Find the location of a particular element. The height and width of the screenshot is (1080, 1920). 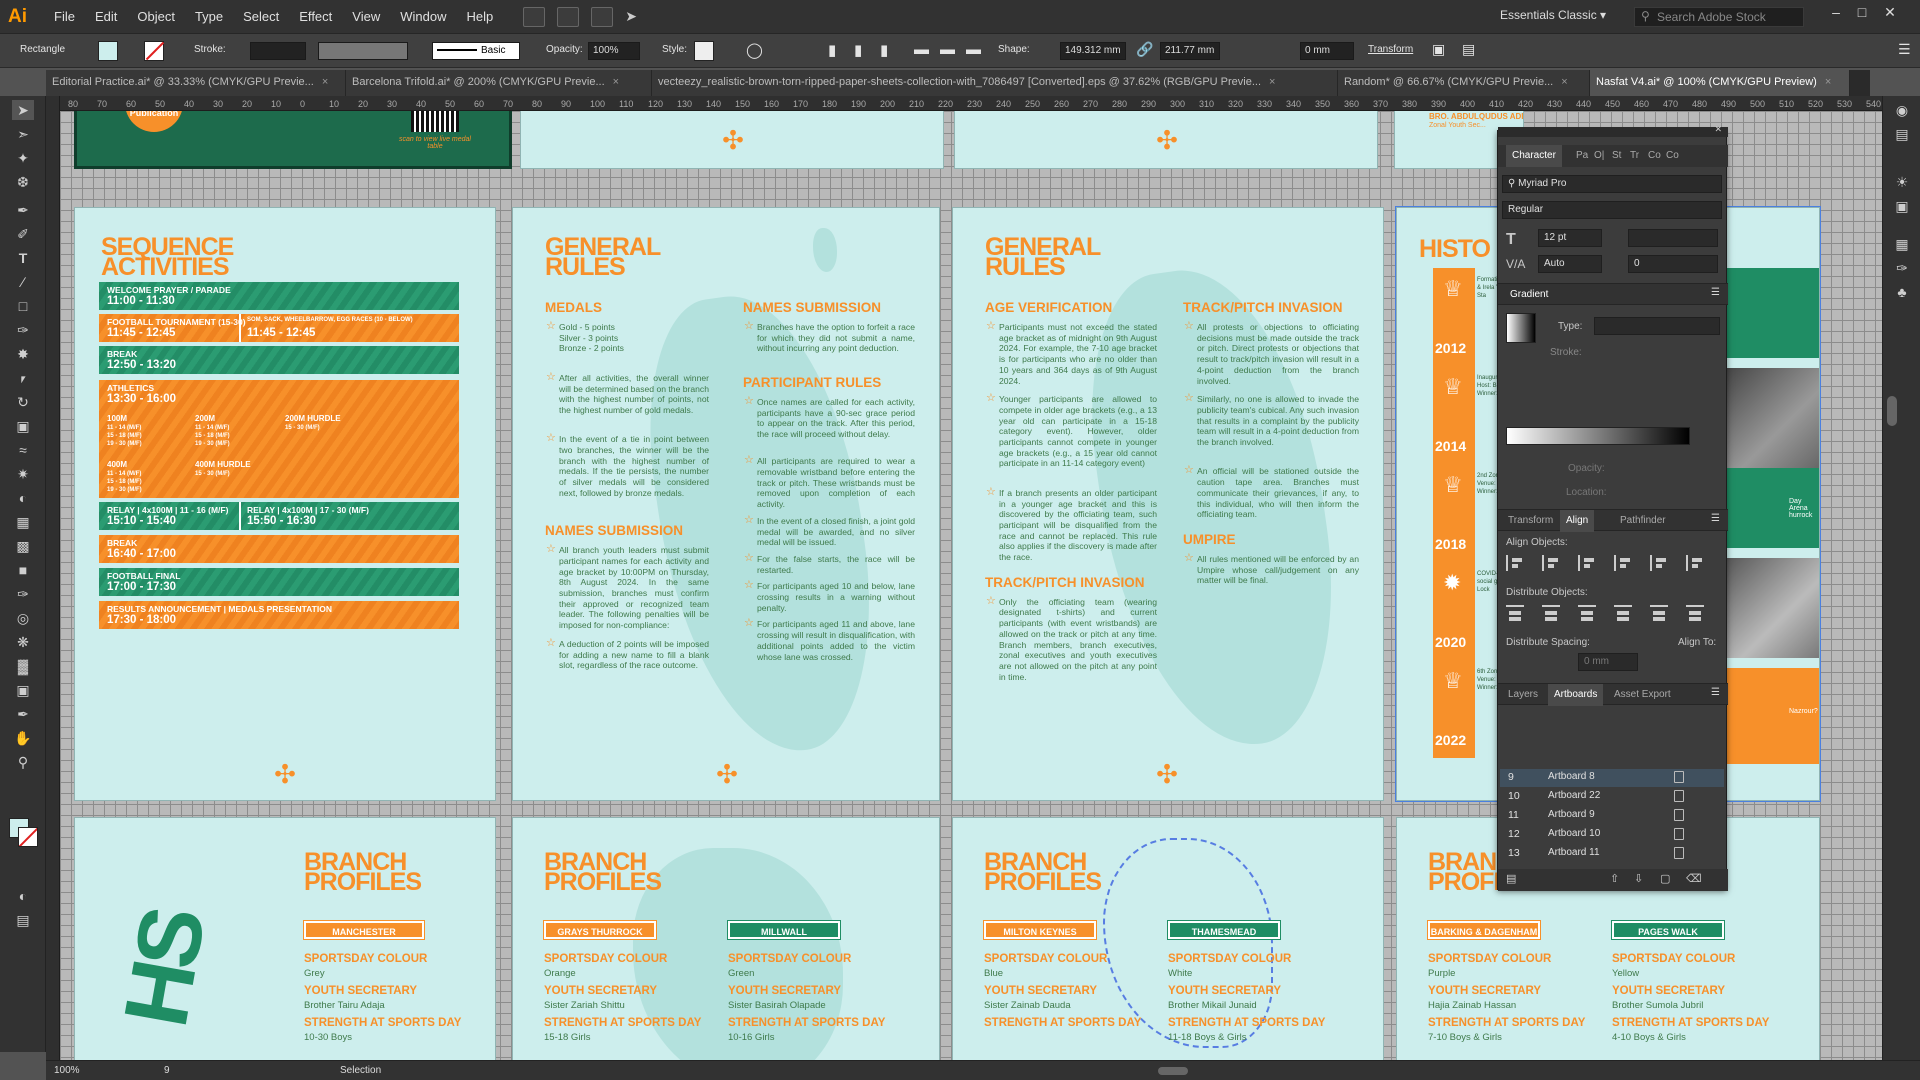

eyedropper-tool-icon: ✑ is located at coordinates (23, 594).